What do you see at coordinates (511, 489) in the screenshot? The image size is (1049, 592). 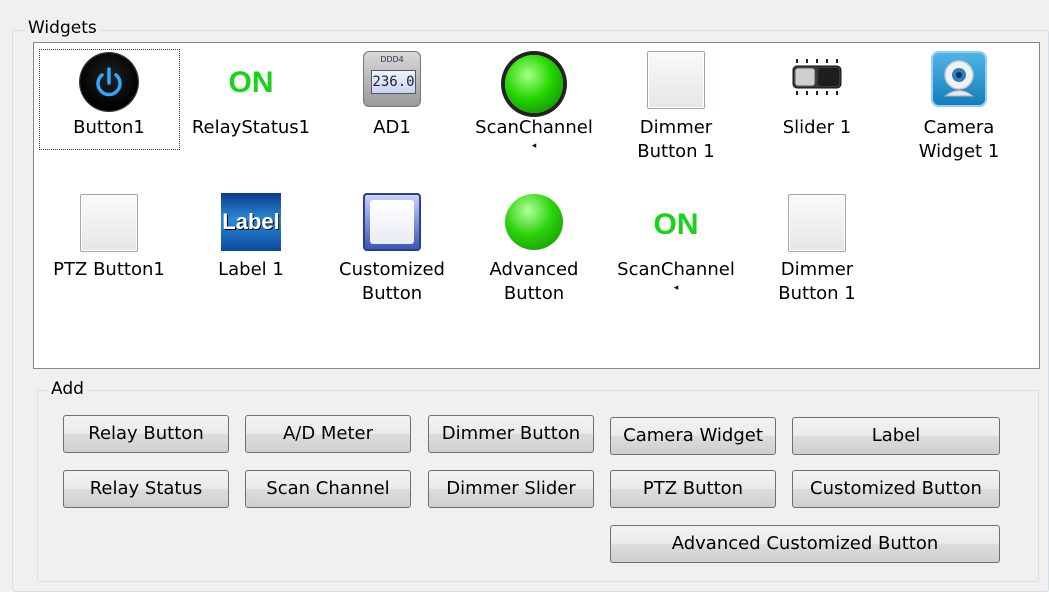 I see `dimmer-slider-button: Dimmer Slider` at bounding box center [511, 489].